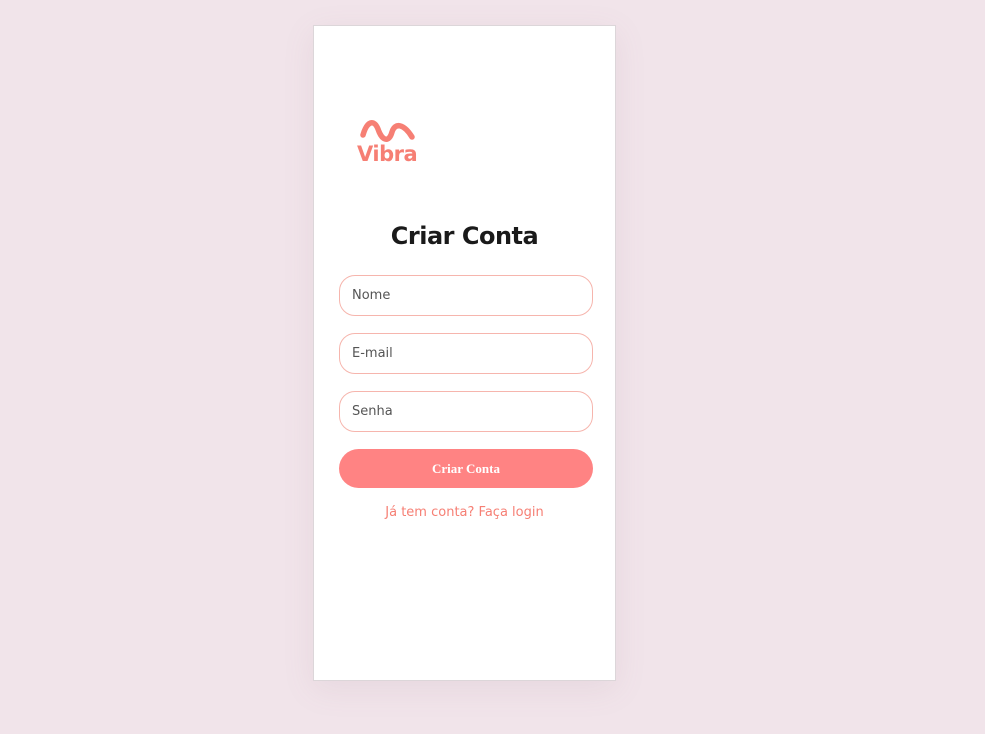 Image resolution: width=985 pixels, height=734 pixels. I want to click on create-account-button: Criar Conta, so click(466, 468).